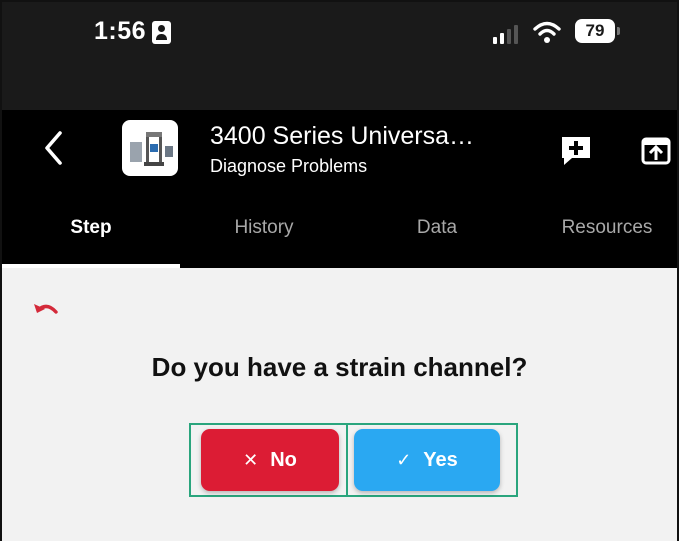  I want to click on yes-button-label: Yes, so click(440, 459).